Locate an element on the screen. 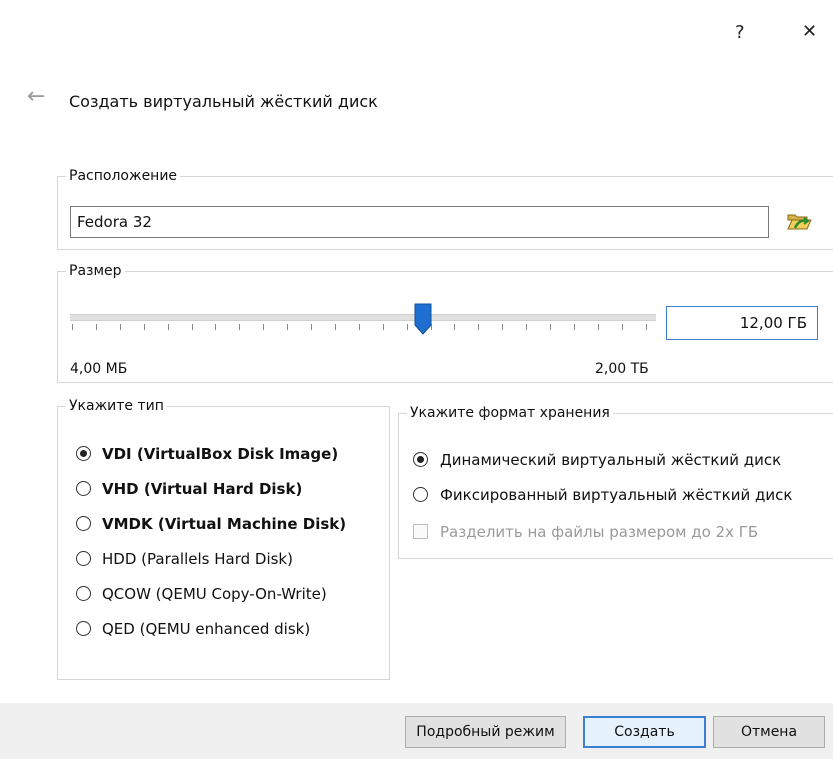 The width and height of the screenshot is (833, 759). type-legend: Укажите тип is located at coordinates (116, 406).